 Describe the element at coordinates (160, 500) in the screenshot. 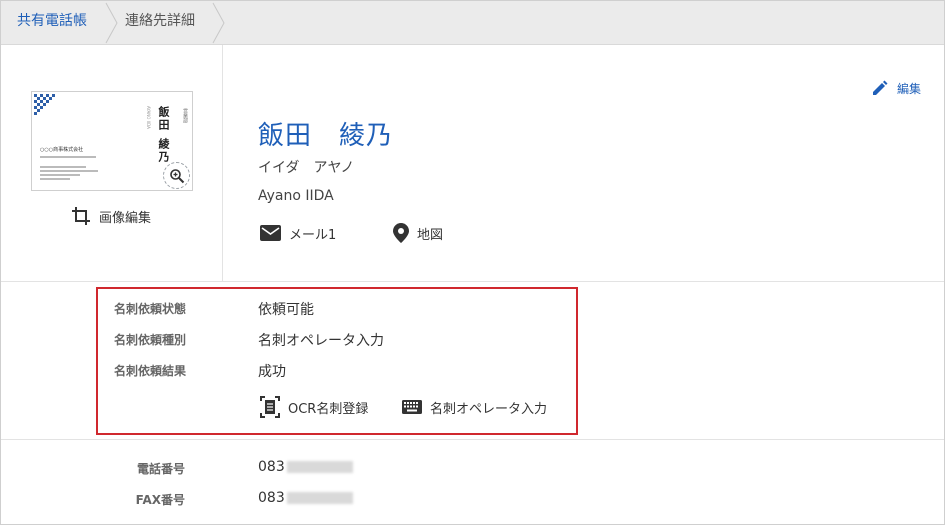

I see `fax-label: FAX番号` at that location.